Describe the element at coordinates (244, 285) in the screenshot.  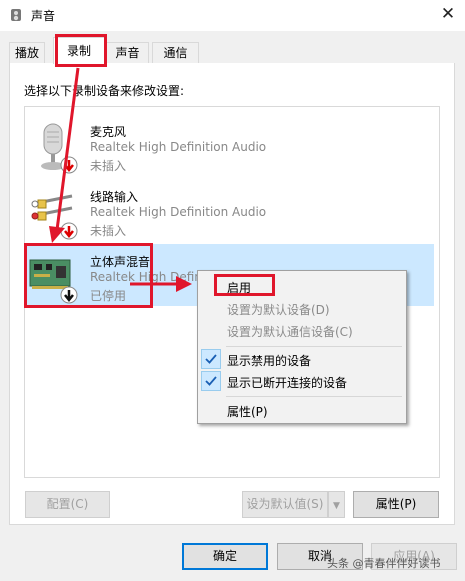
I see `highlight-box-enable` at that location.